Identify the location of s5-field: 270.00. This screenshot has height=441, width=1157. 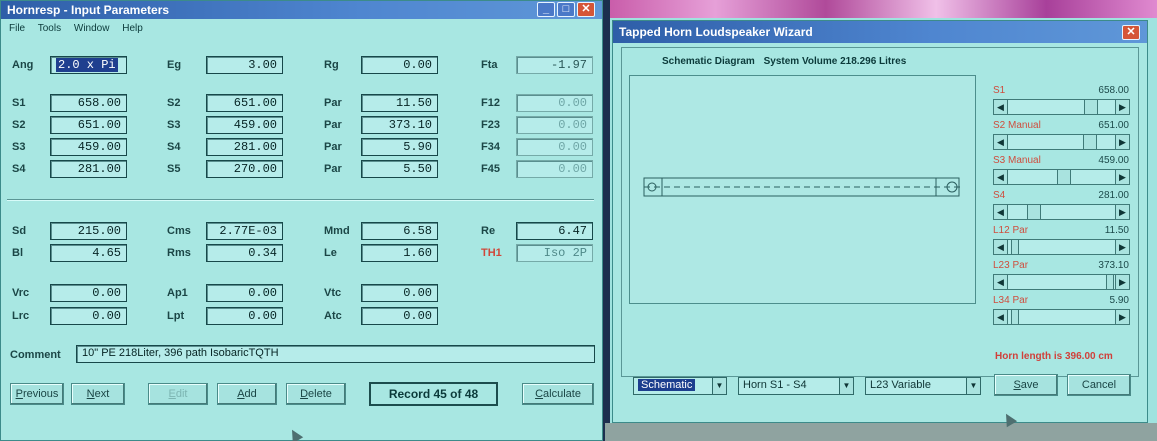
(244, 169).